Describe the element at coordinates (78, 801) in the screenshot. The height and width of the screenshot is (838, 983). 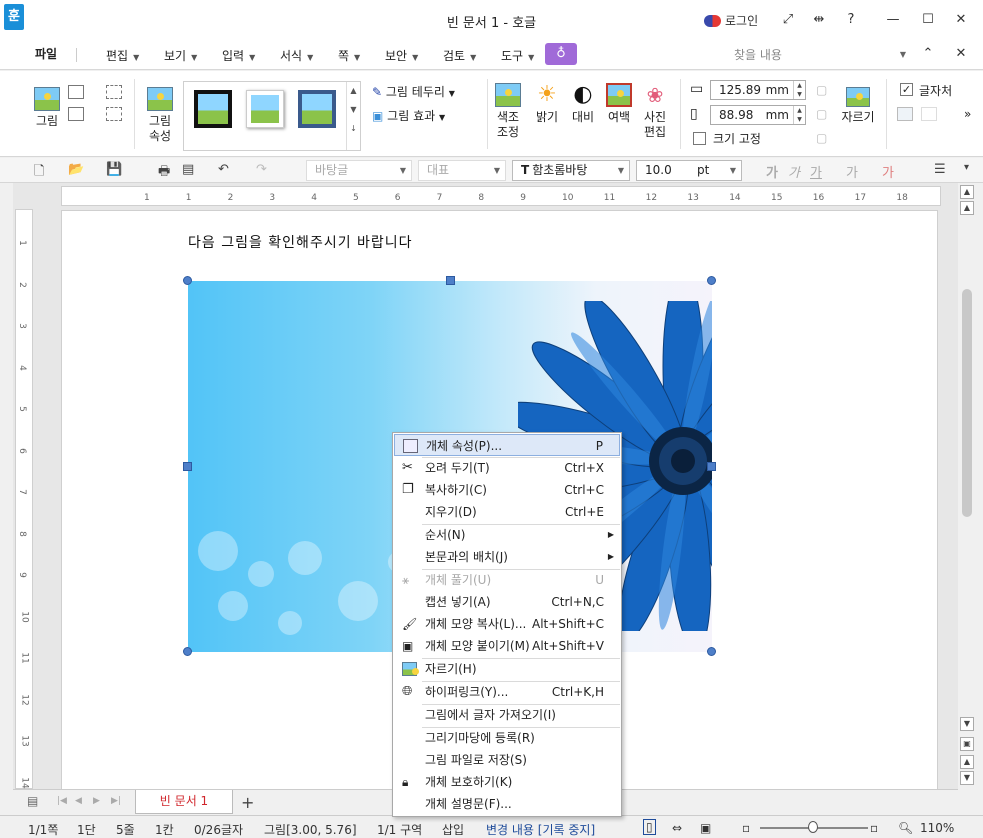
I see `prev-tab-icon: ◀` at that location.